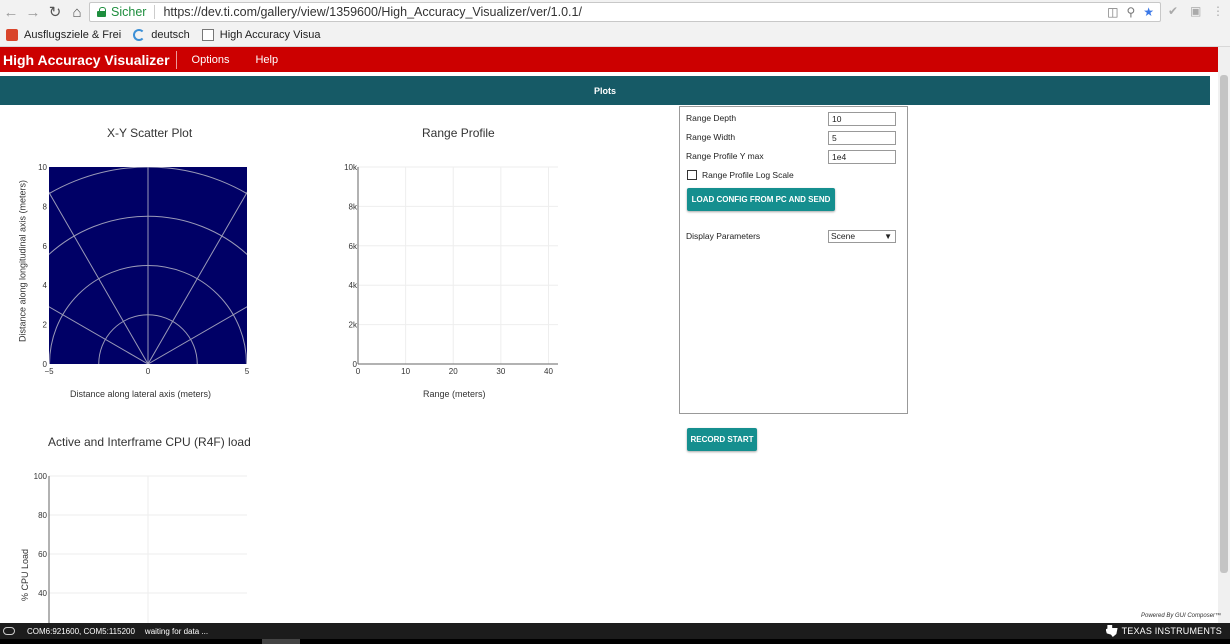 Image resolution: width=1230 pixels, height=644 pixels. Describe the element at coordinates (170, 35) in the screenshot. I see `bookmark-label: deutsch` at that location.